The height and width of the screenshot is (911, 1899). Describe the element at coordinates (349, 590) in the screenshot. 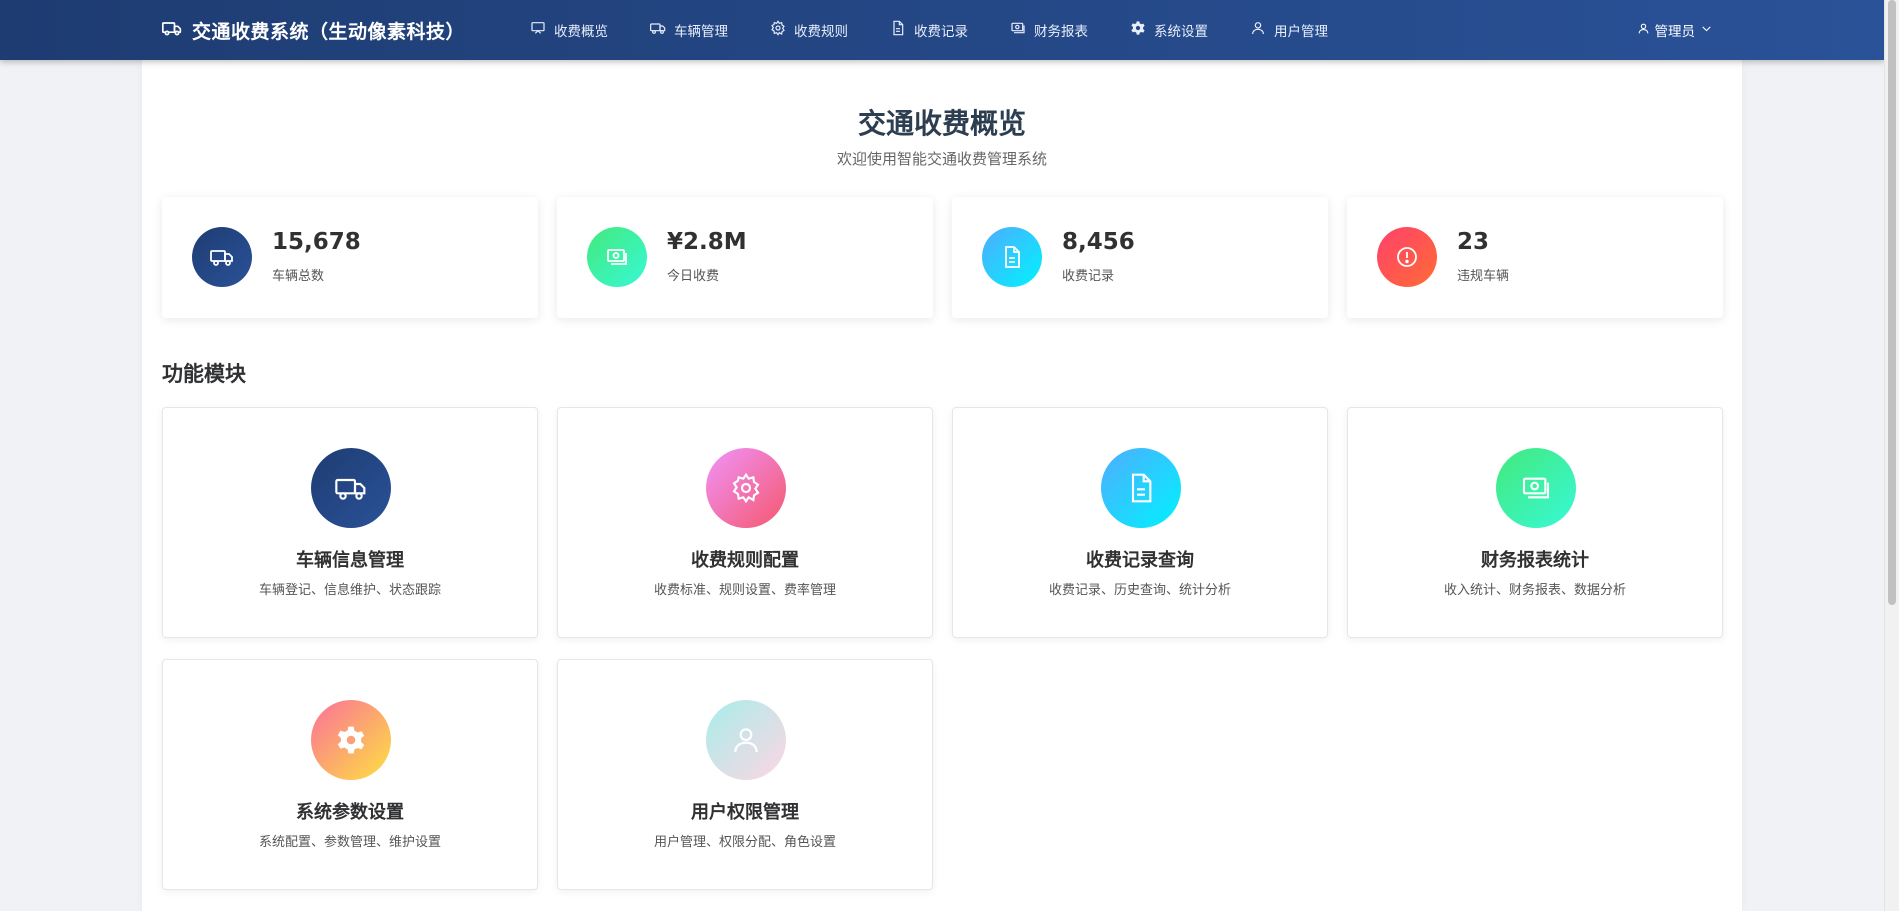

I see `module-desc: 车辆登记、信息维护、状态跟踪` at that location.